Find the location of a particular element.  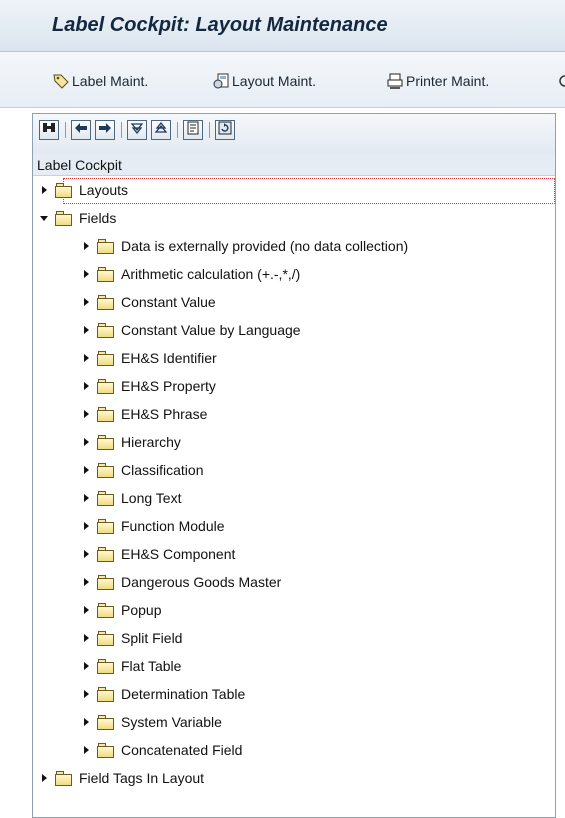

tree-toolbar is located at coordinates (294, 134).